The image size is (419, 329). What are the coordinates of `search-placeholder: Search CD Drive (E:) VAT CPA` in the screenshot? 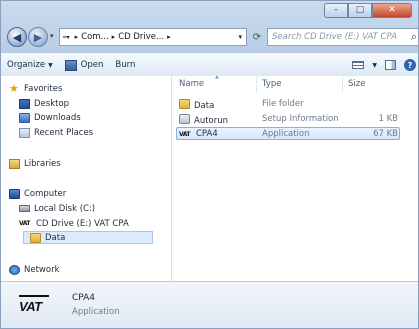 It's located at (334, 37).